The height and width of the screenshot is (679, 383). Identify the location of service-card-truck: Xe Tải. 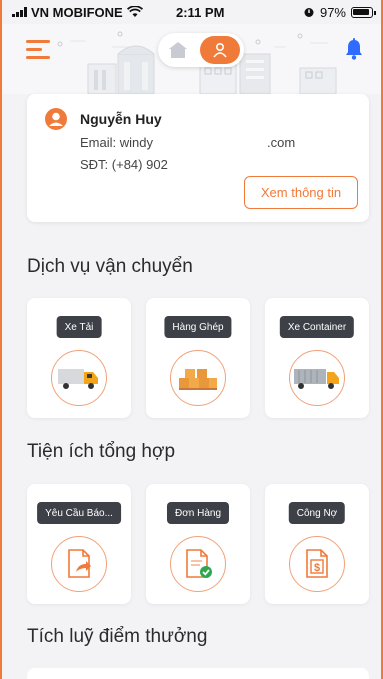
(79, 358).